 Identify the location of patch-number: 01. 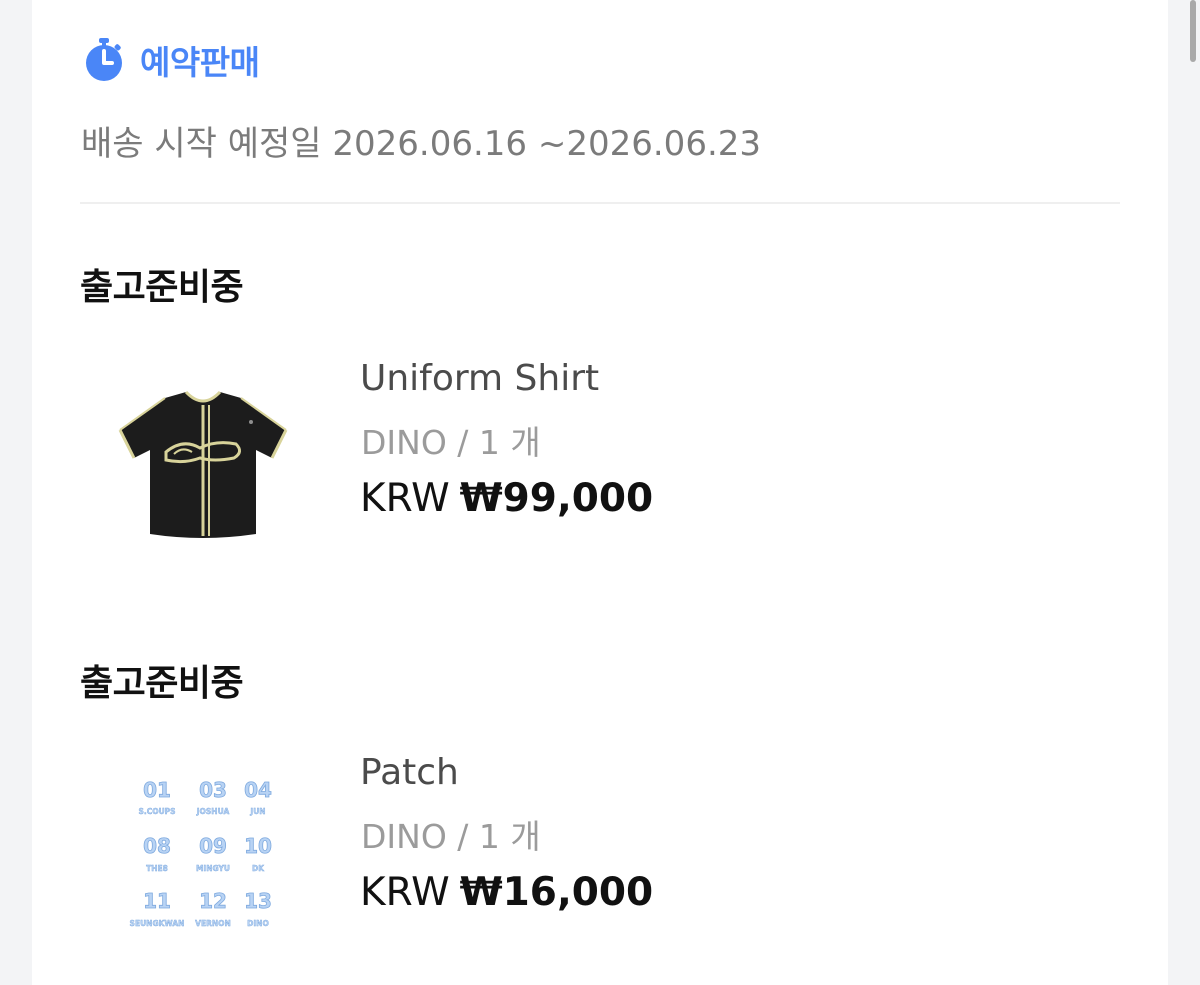
(157, 790).